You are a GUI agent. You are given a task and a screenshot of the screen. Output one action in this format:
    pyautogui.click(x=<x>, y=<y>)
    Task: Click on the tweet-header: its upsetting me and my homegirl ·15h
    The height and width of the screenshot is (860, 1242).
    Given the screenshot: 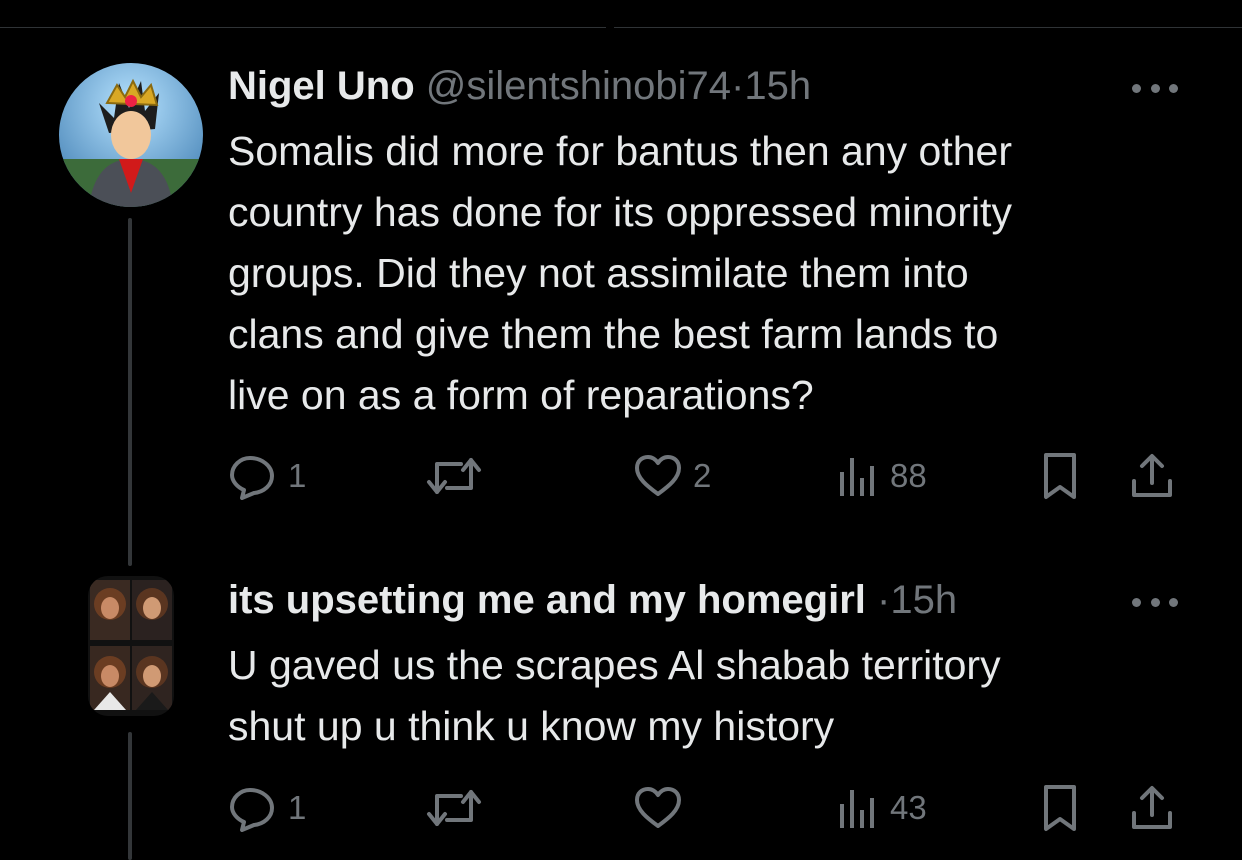 What is the action you would take?
    pyautogui.click(x=592, y=600)
    